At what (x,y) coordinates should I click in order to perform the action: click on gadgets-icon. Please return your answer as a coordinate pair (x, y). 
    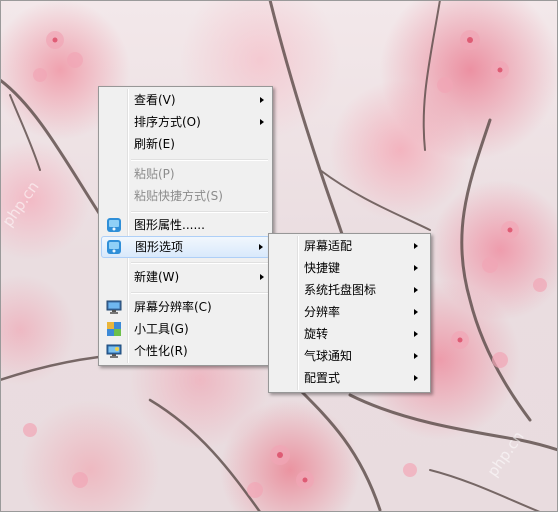
    Looking at the image, I should click on (114, 329).